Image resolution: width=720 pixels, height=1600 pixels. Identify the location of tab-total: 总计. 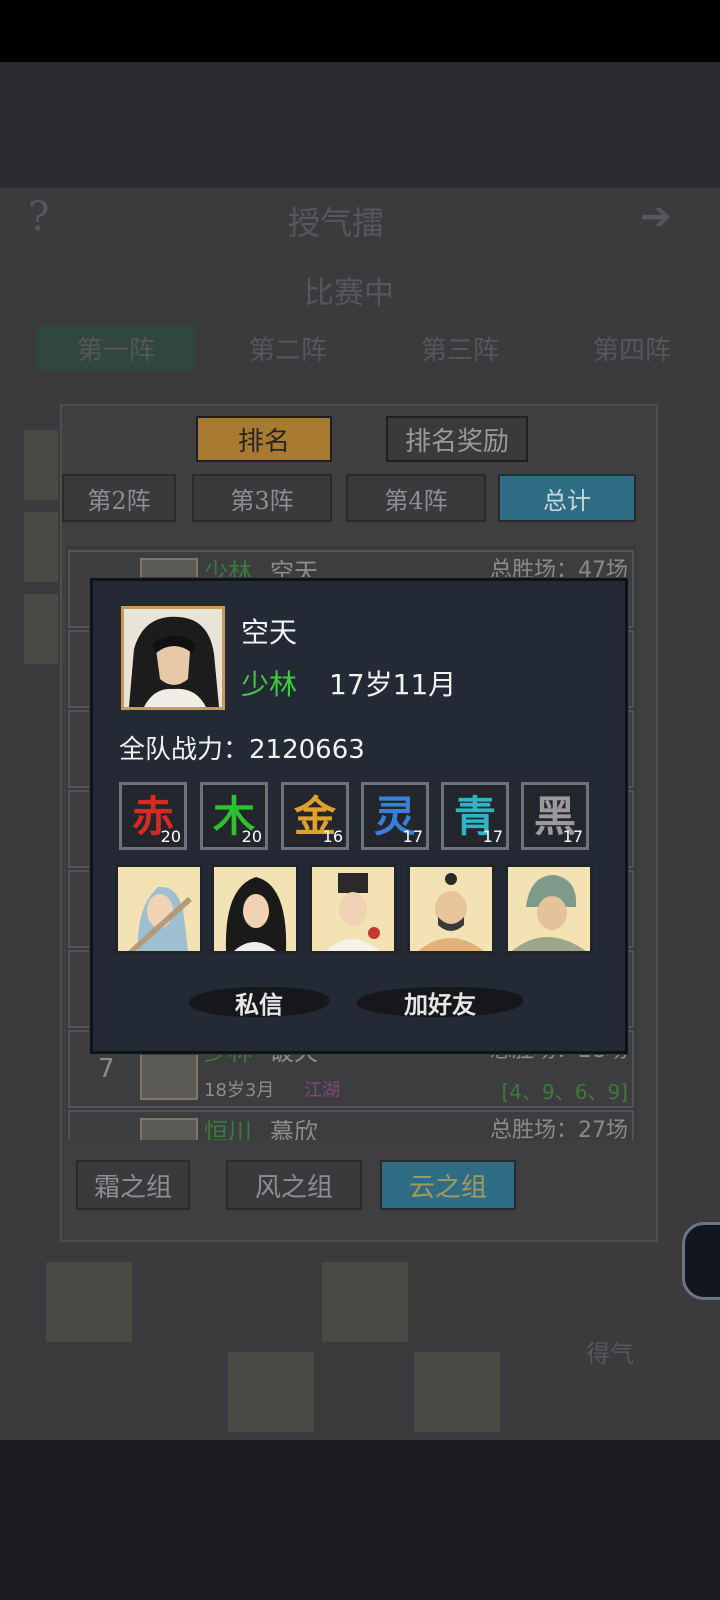
(567, 498).